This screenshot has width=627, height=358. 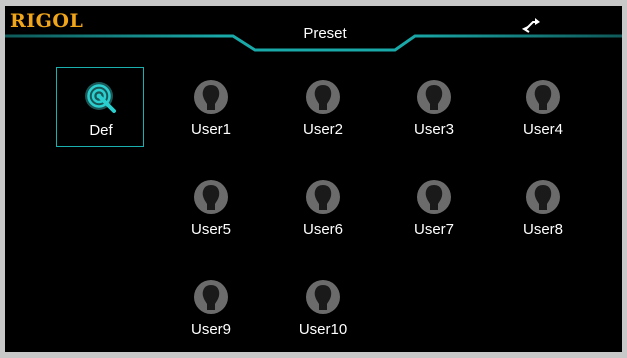 I want to click on preset-label: User10, so click(x=323, y=329).